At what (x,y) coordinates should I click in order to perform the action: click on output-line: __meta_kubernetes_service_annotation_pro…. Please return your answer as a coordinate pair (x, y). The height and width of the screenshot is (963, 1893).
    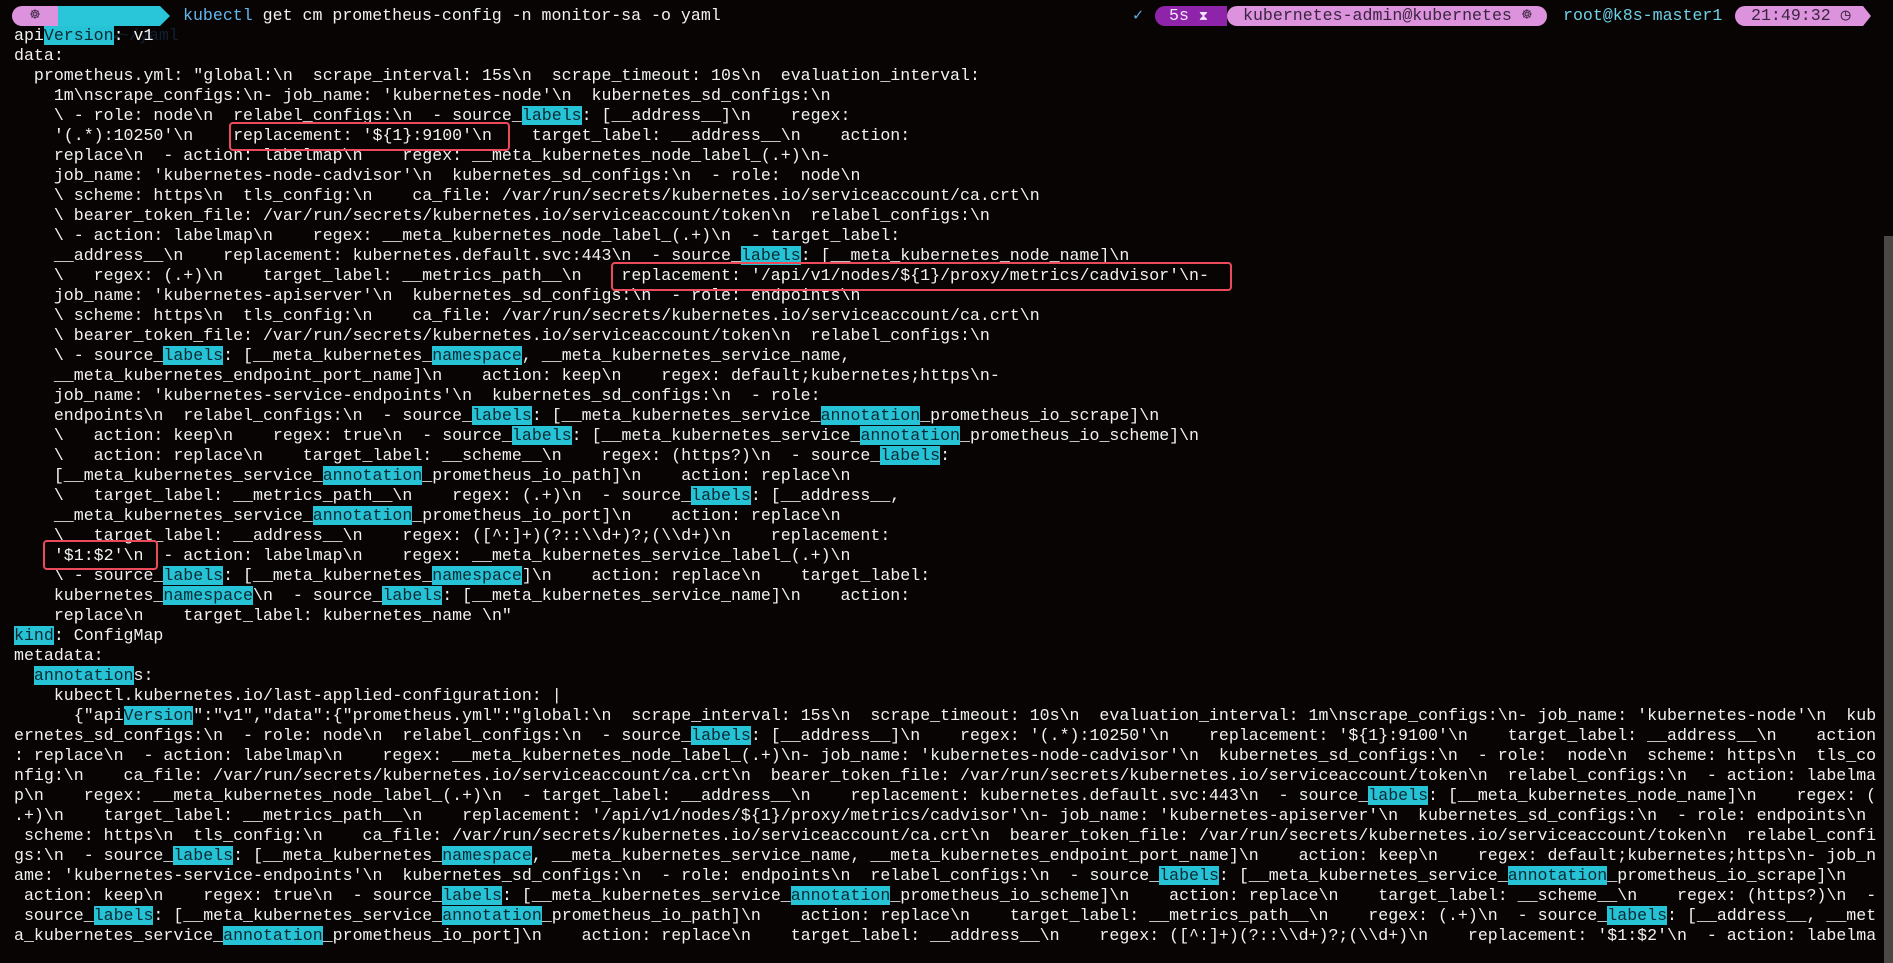
    Looking at the image, I should click on (427, 515).